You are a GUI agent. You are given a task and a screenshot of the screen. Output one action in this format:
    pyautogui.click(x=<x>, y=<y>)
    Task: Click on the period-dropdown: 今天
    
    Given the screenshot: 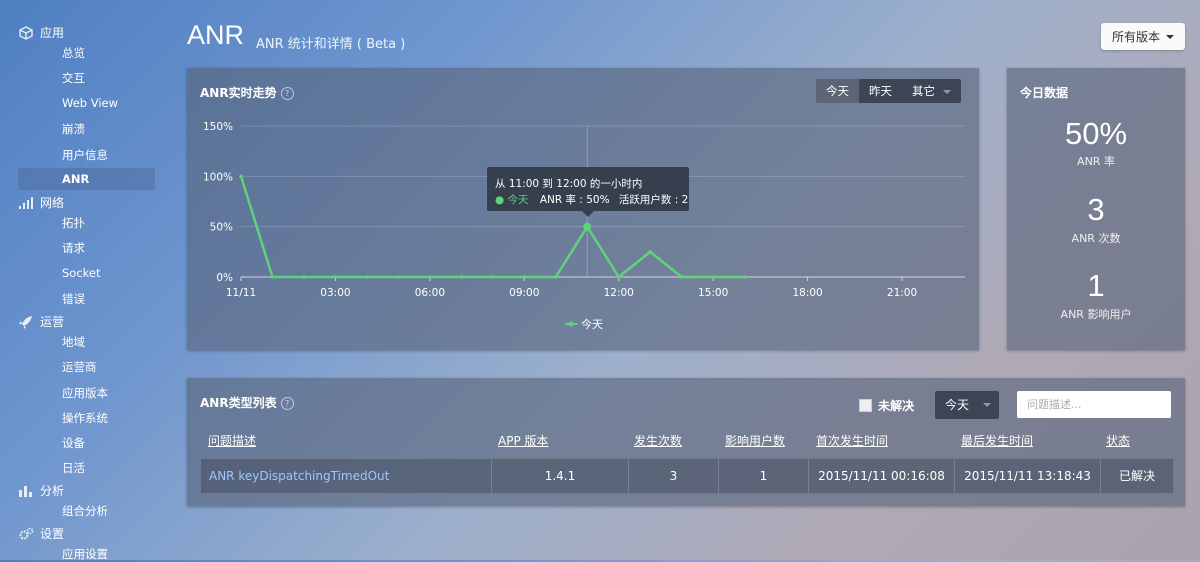 What is the action you would take?
    pyautogui.click(x=967, y=405)
    